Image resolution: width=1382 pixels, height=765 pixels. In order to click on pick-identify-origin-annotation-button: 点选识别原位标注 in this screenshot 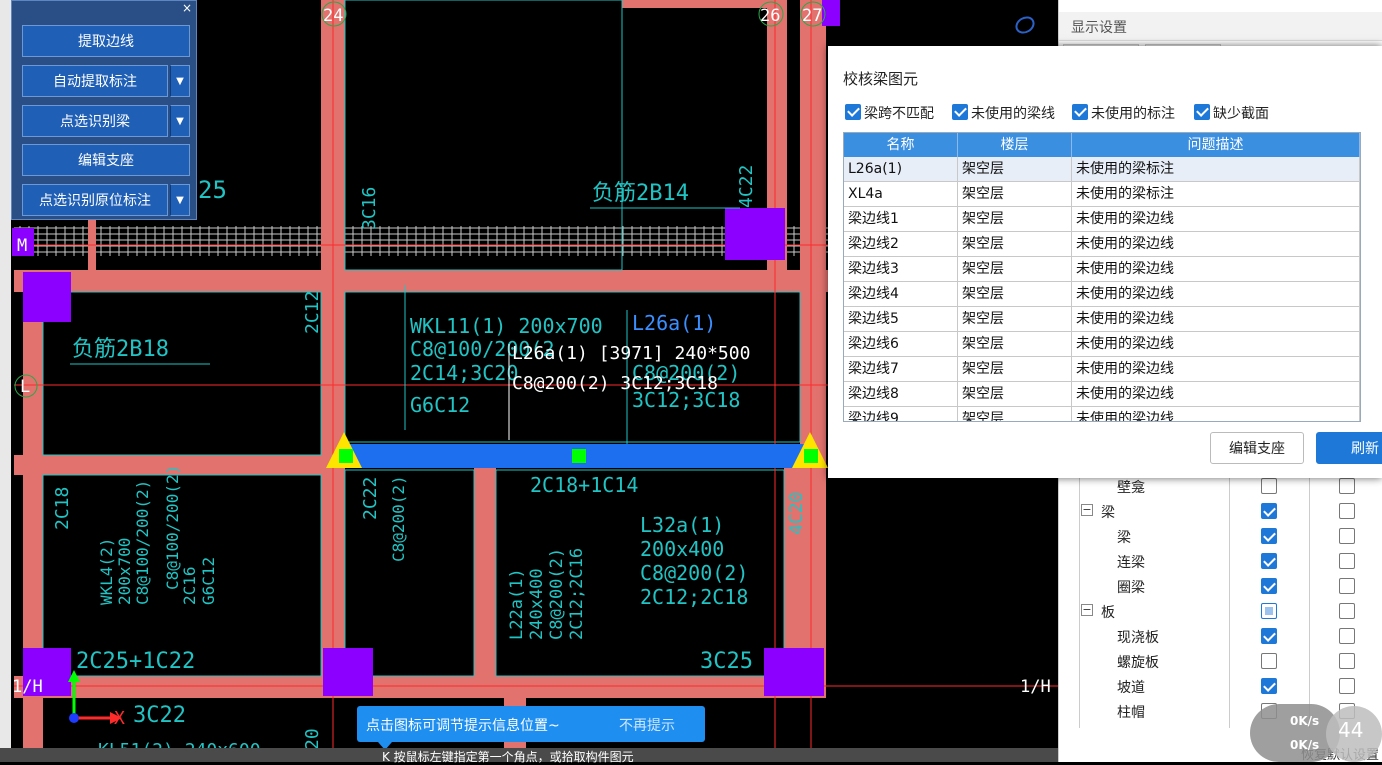, I will do `click(95, 200)`.